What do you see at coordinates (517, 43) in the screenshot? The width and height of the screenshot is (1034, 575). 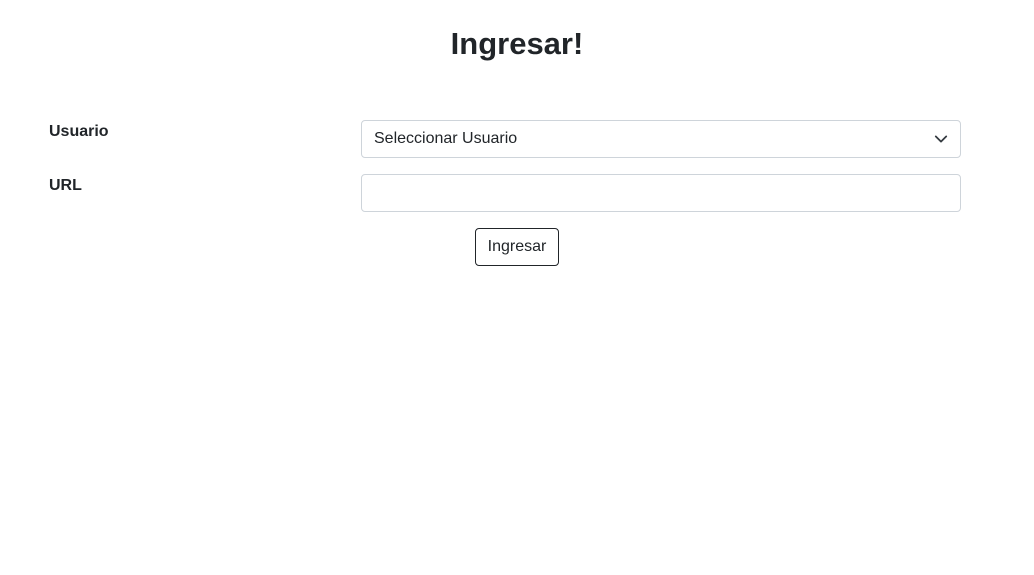 I see `page-title: Ingresar!` at bounding box center [517, 43].